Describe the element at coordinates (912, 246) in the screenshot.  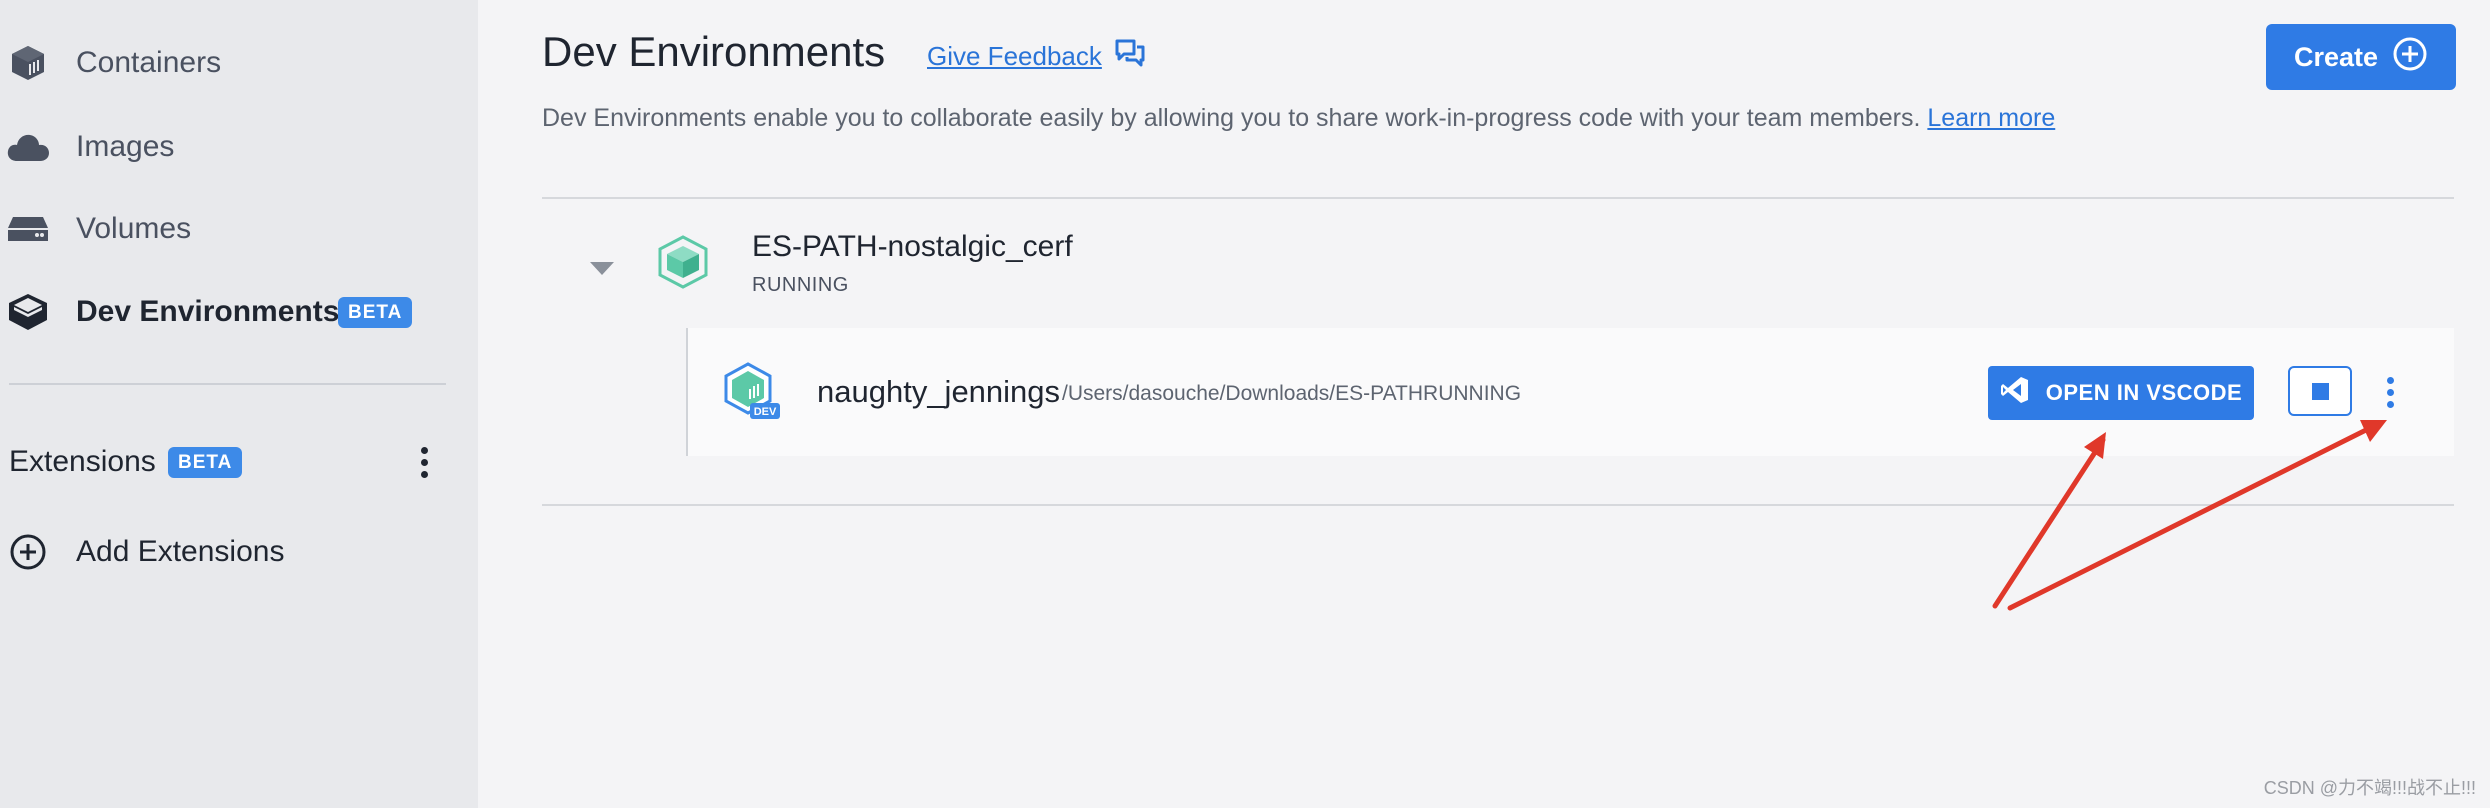
I see `environment-name: ES-PATH-nostalgic_cerf` at that location.